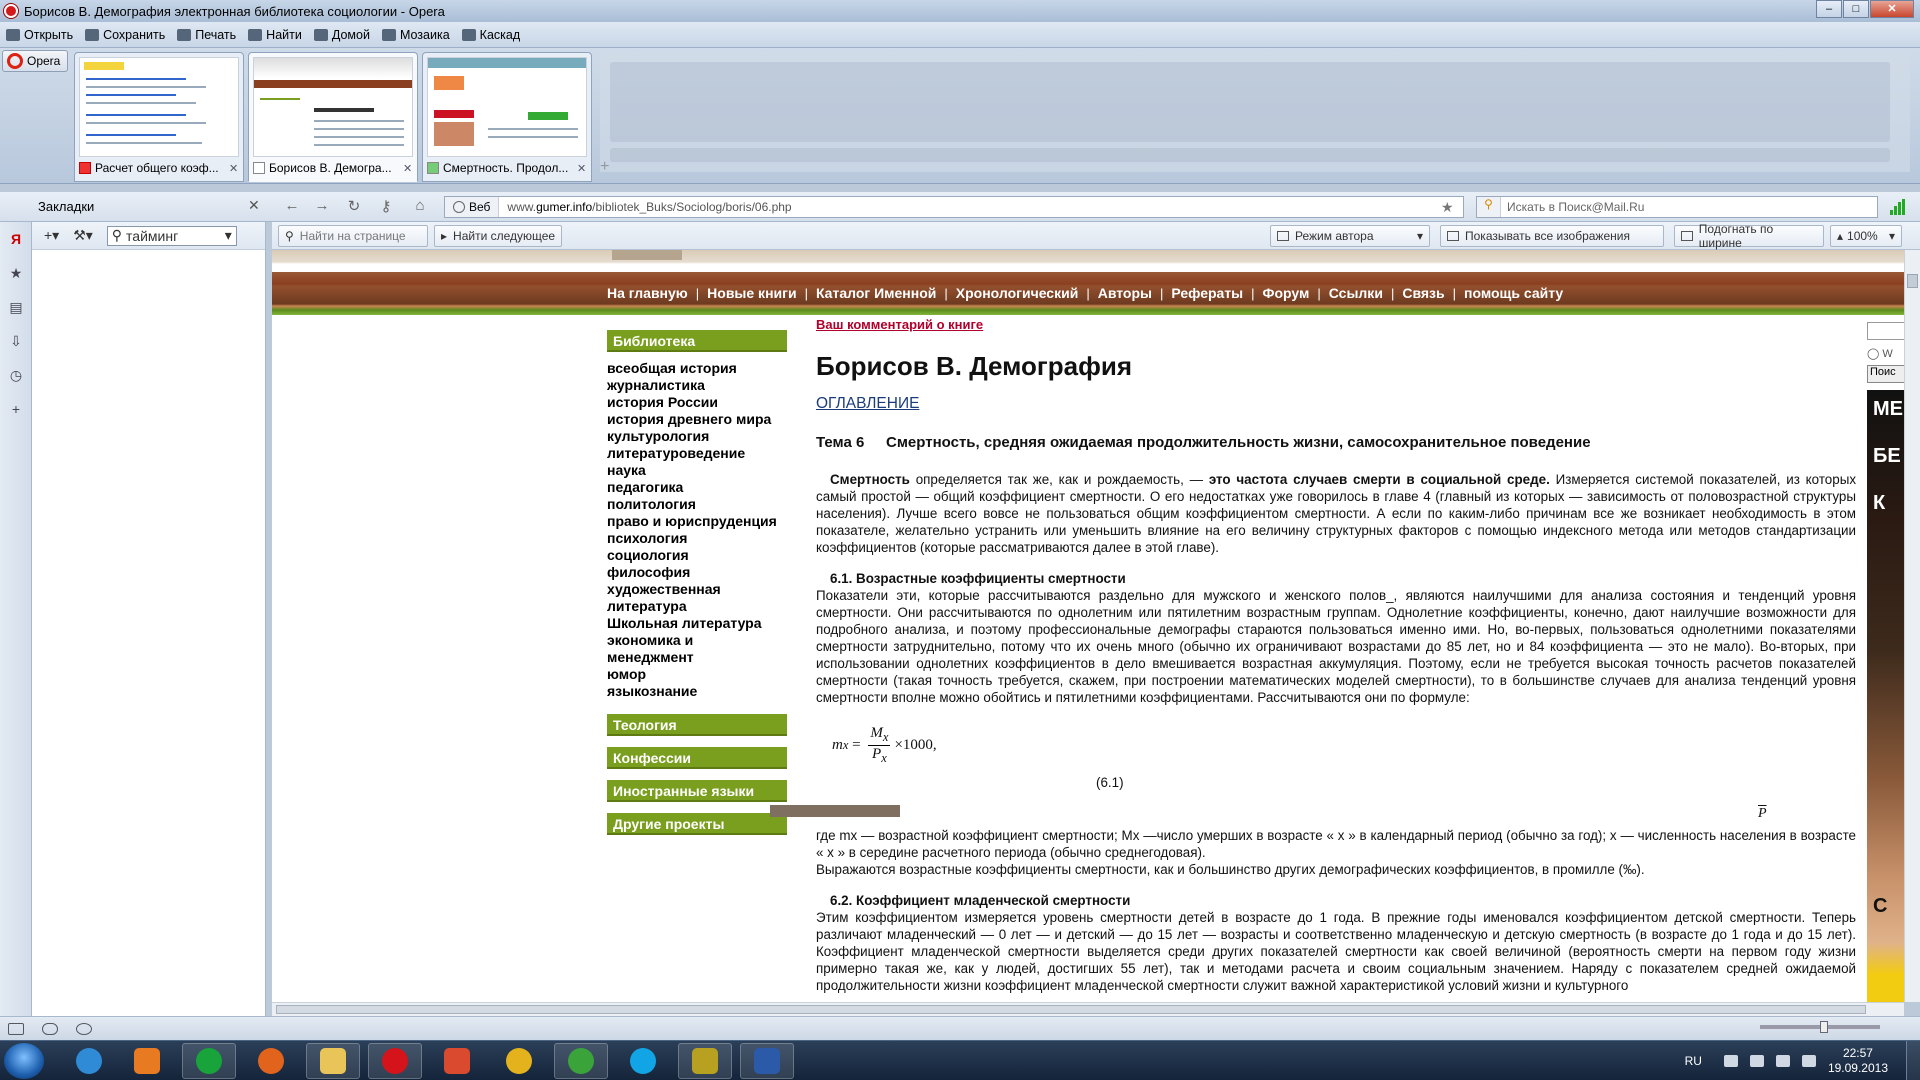 This screenshot has width=1920, height=1080. Describe the element at coordinates (171, 235) in the screenshot. I see `bookmarks-search-input: ⚲ тайминг ▾` at that location.